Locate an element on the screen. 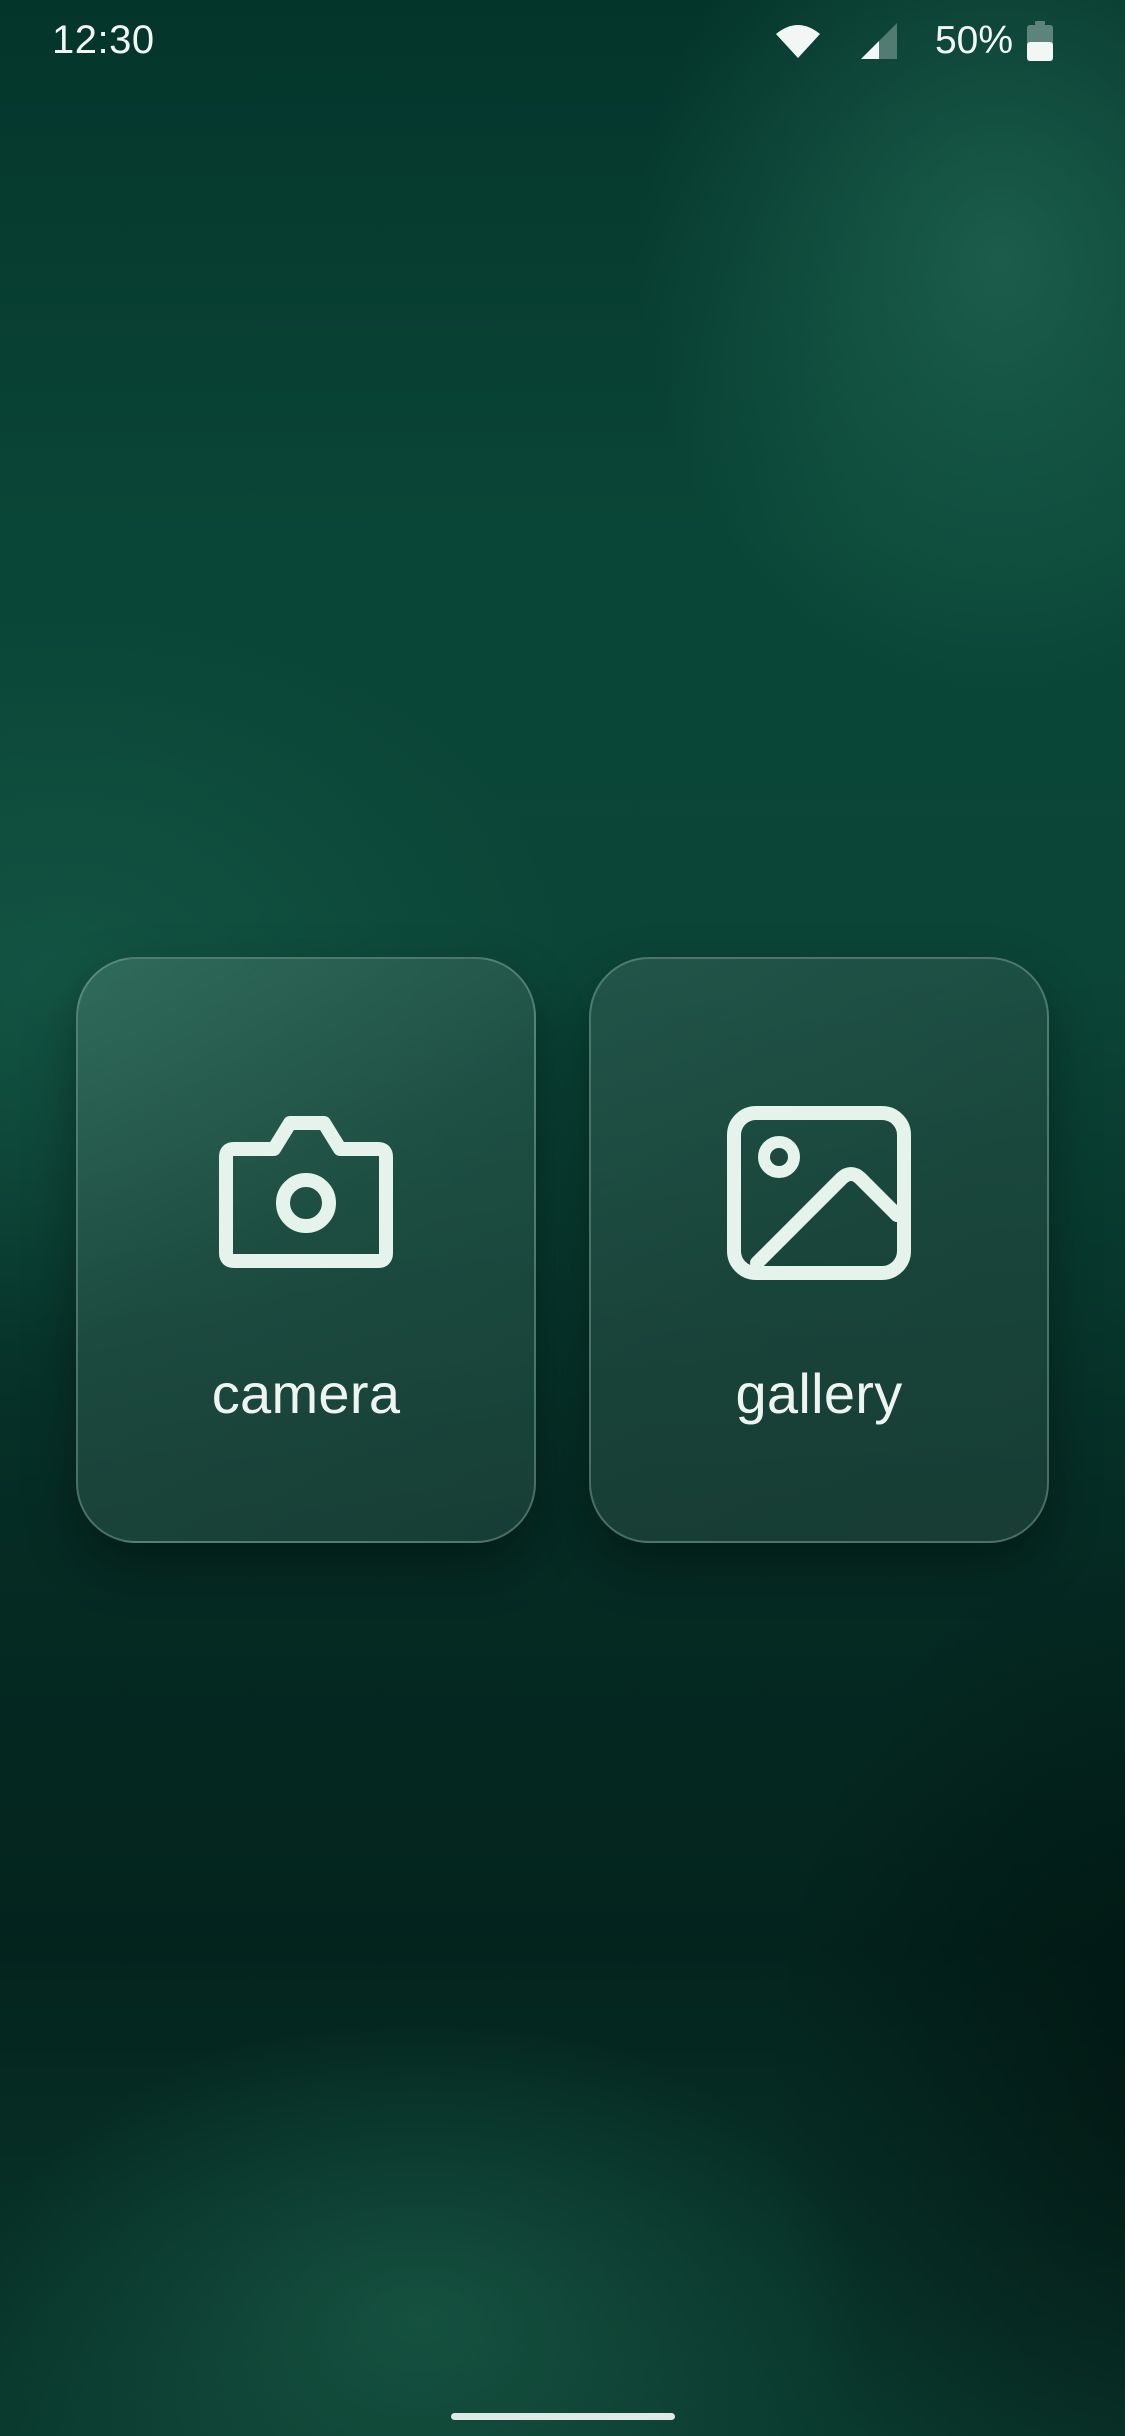  image-icon is located at coordinates (819, 1193).